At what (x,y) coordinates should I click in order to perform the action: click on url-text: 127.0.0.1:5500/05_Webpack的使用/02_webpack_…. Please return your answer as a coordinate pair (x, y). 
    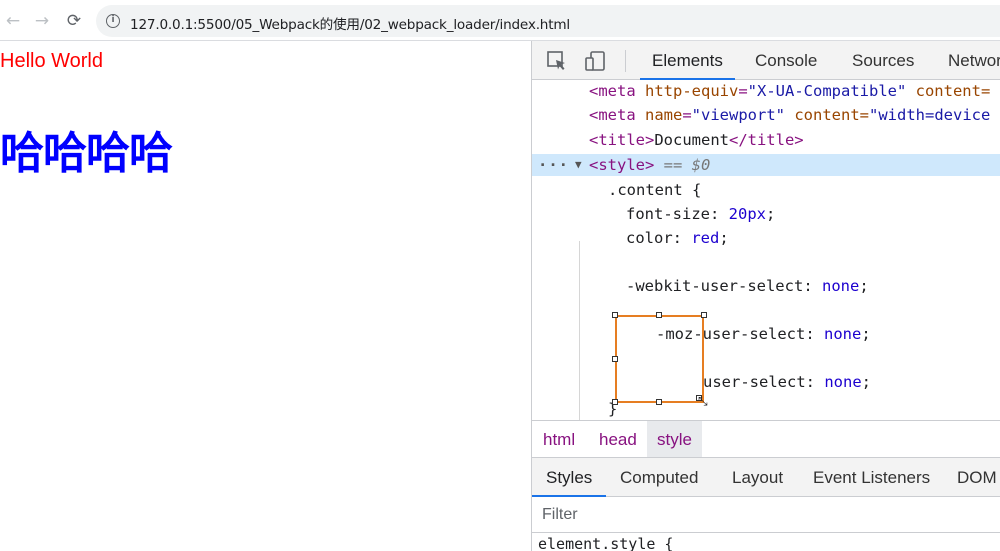
    Looking at the image, I should click on (350, 23).